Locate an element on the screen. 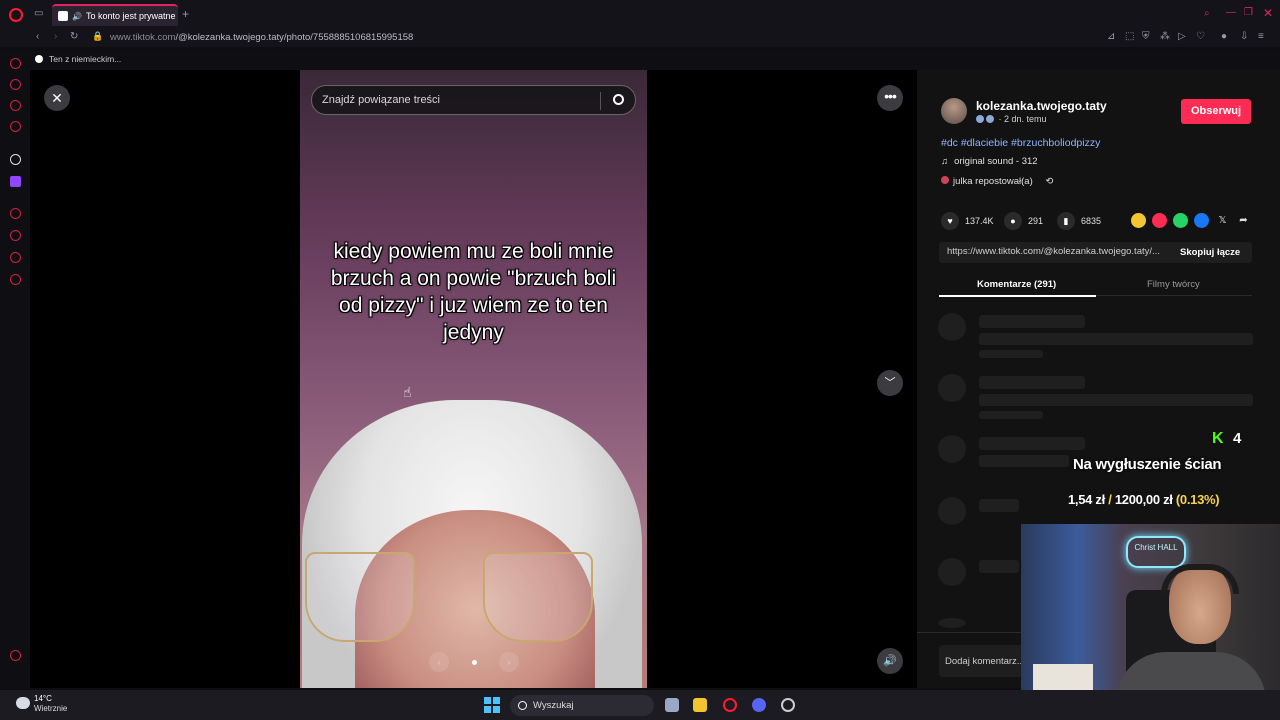  sidebar-crypto-icon is located at coordinates (15, 84).